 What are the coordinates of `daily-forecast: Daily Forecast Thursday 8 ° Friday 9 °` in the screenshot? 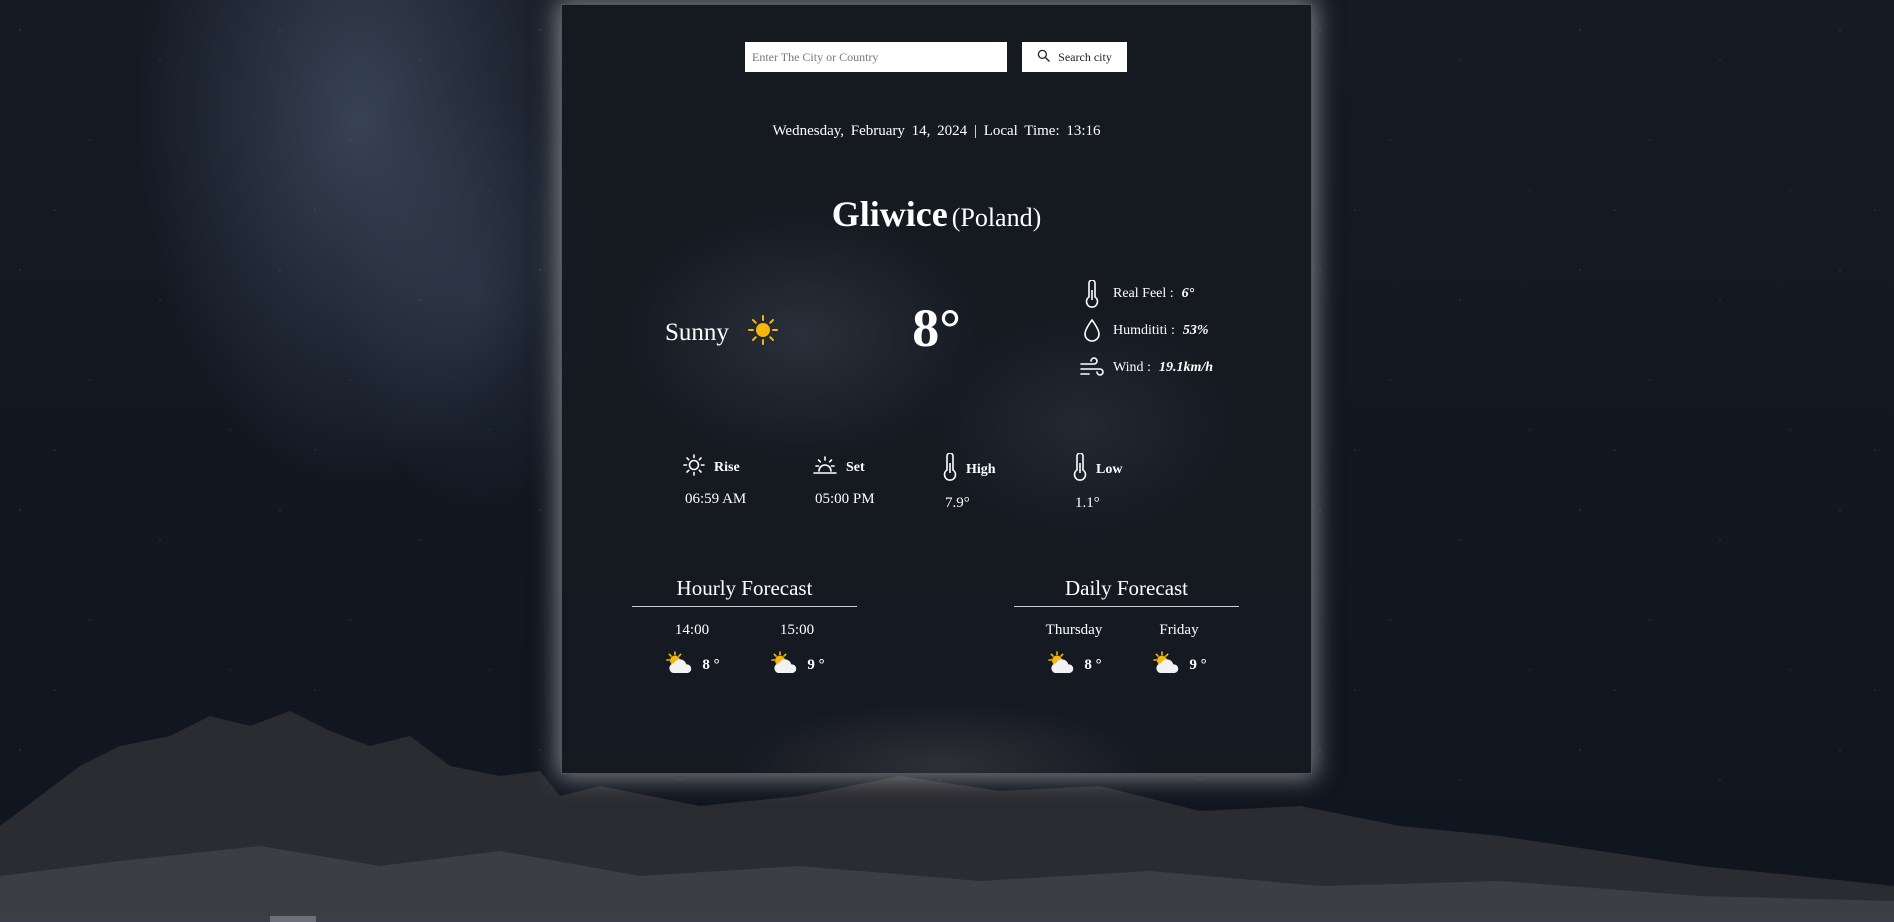 It's located at (1126, 628).